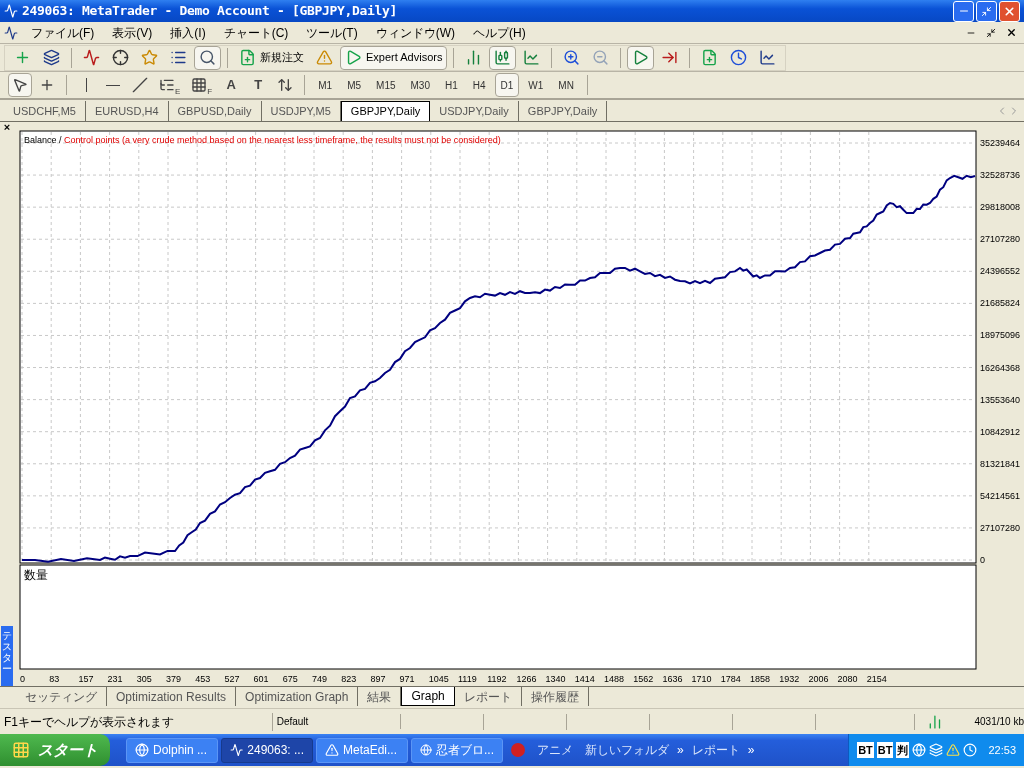 The width and height of the screenshot is (1024, 768). Describe the element at coordinates (349, 679) in the screenshot. I see `x-axis-label: 823` at that location.